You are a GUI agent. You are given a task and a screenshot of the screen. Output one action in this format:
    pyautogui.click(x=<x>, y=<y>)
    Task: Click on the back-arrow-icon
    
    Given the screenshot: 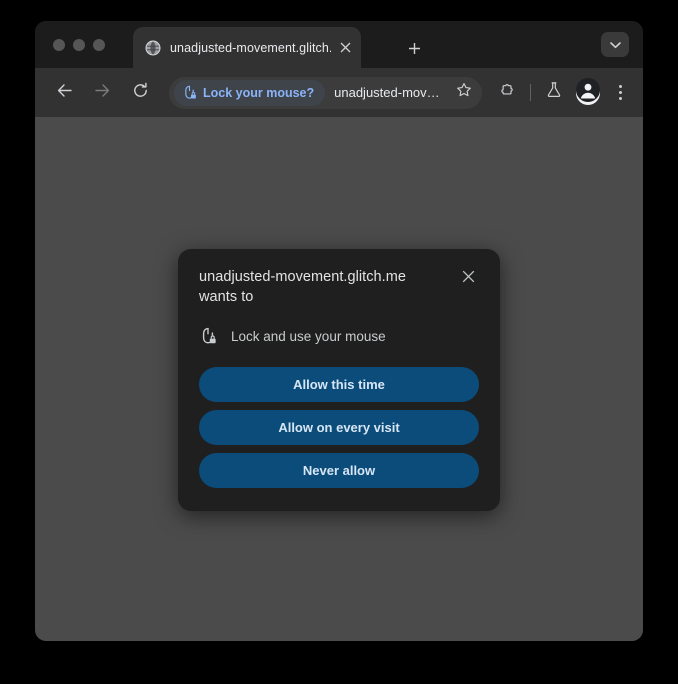 What is the action you would take?
    pyautogui.click(x=64, y=93)
    